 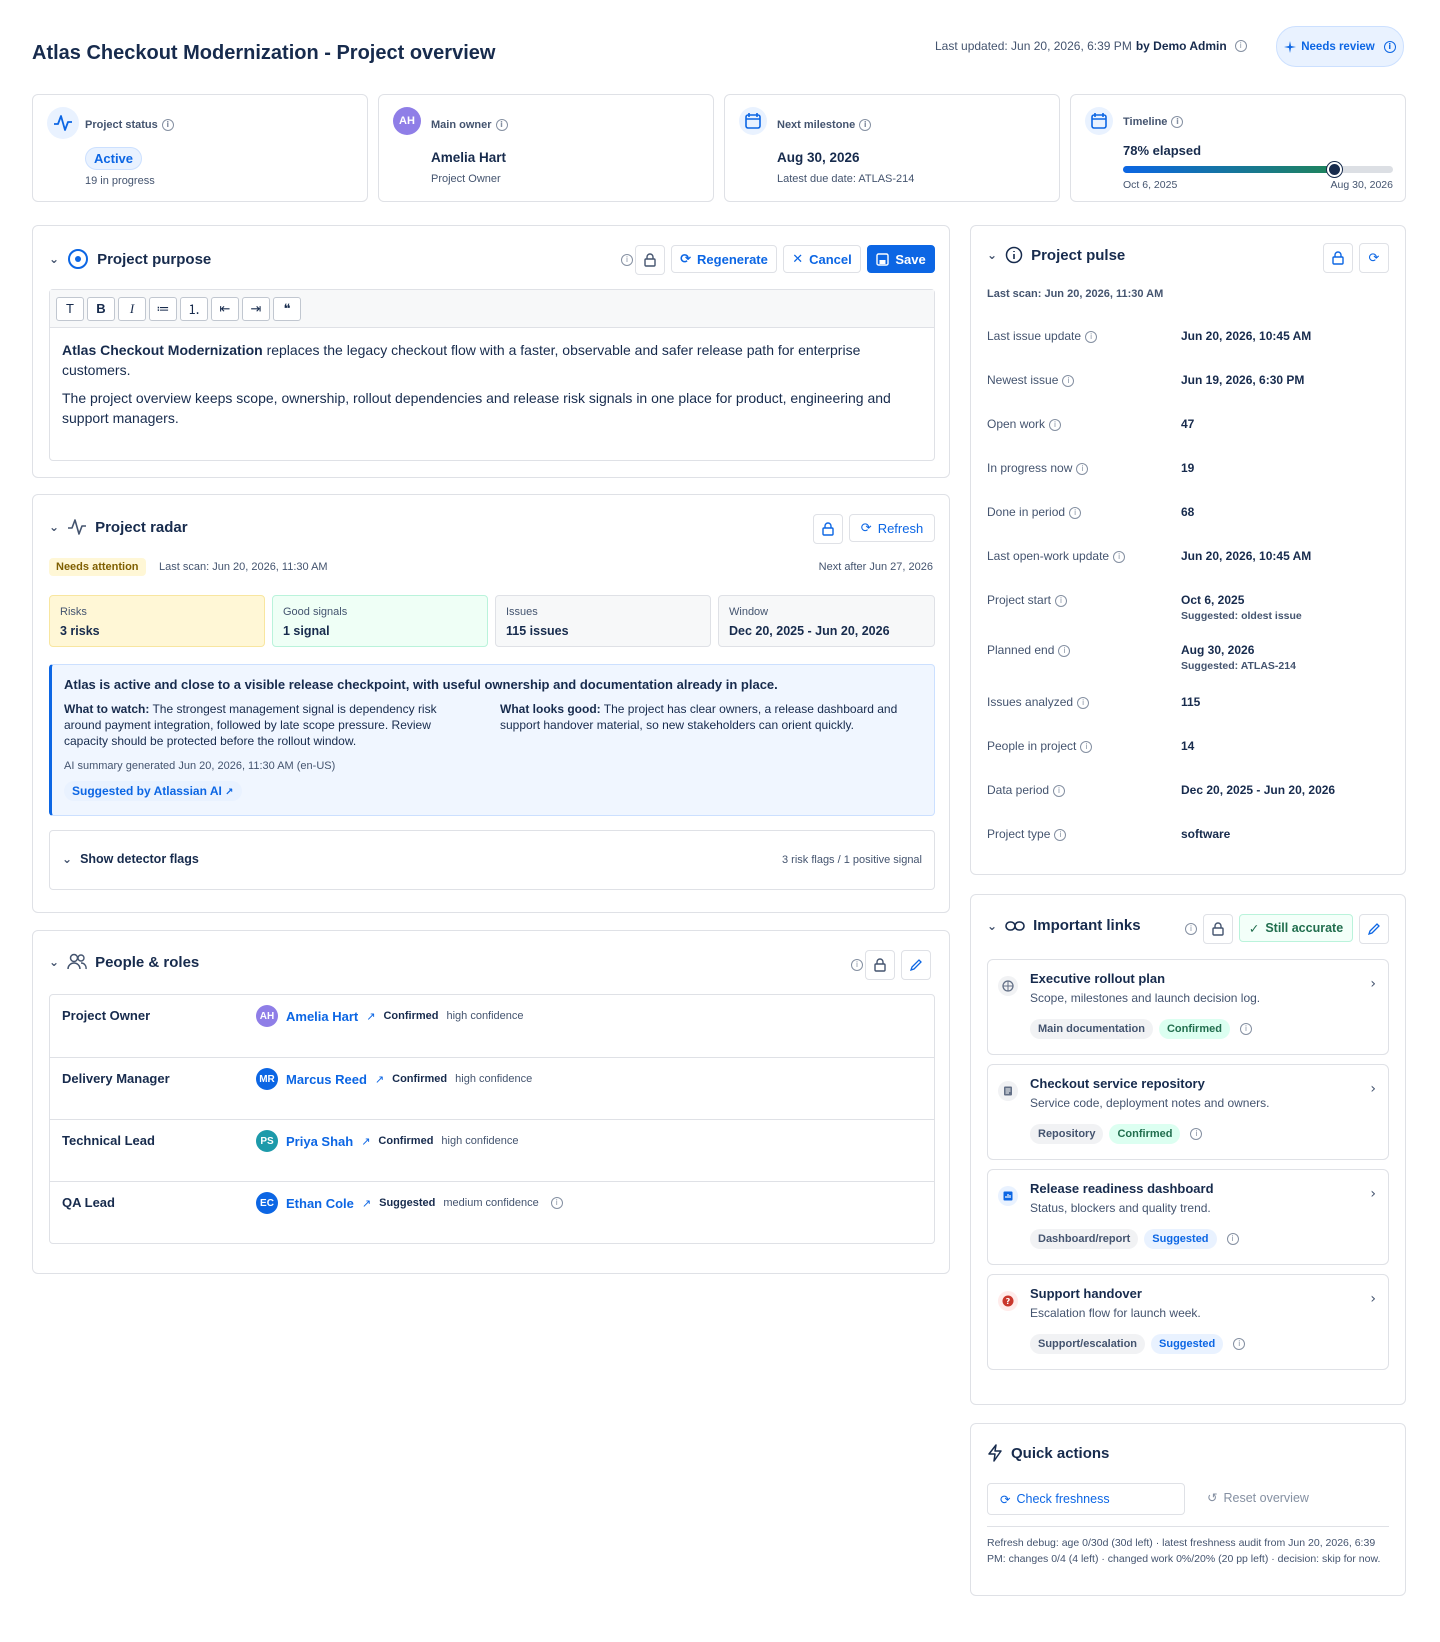 I want to click on needs-review-button: Needs review i, so click(x=1340, y=46).